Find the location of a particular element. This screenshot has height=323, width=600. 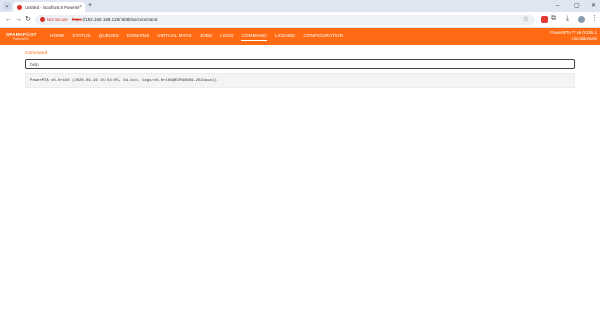

url-scheme: https is located at coordinates (76, 19).